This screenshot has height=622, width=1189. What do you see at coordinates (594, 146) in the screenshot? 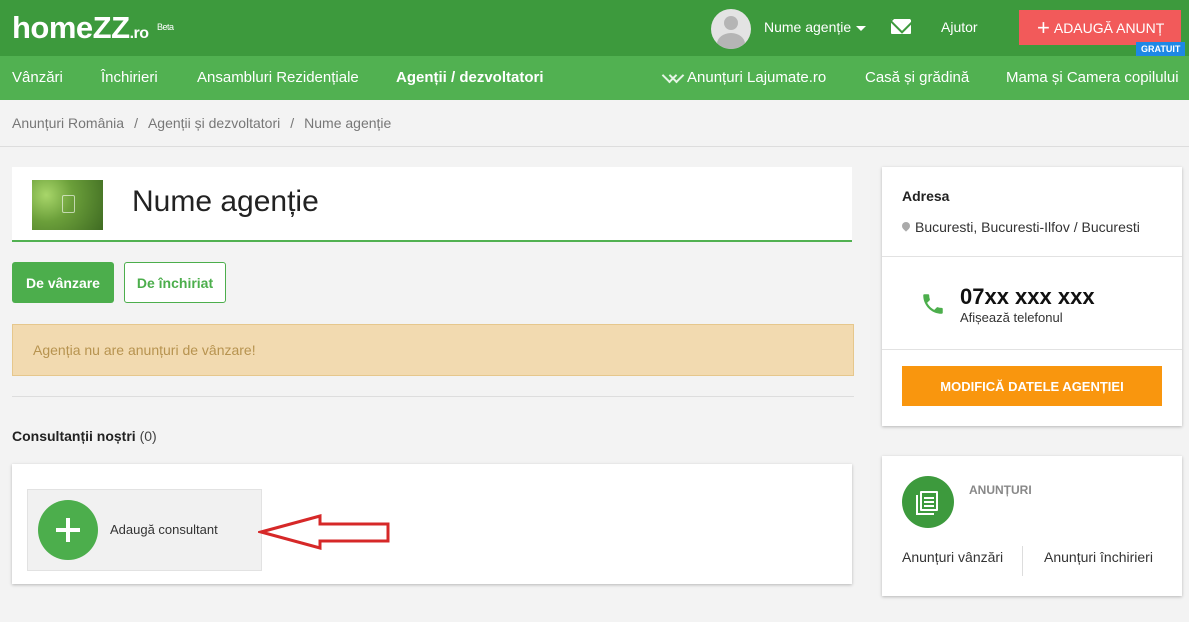
I see `breadcrumb-divider` at bounding box center [594, 146].